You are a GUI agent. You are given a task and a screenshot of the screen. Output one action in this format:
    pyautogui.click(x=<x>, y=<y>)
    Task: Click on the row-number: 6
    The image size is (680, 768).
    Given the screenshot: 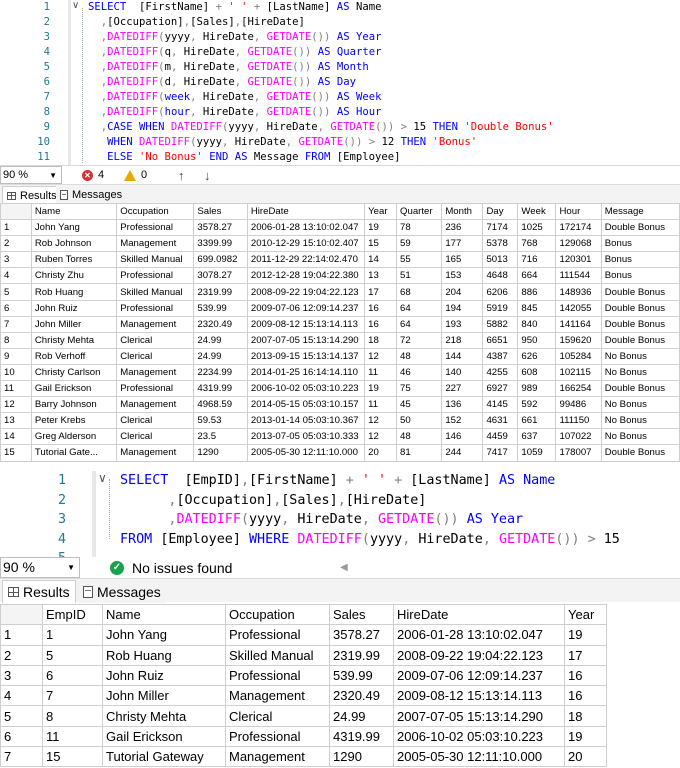 What is the action you would take?
    pyautogui.click(x=21, y=736)
    